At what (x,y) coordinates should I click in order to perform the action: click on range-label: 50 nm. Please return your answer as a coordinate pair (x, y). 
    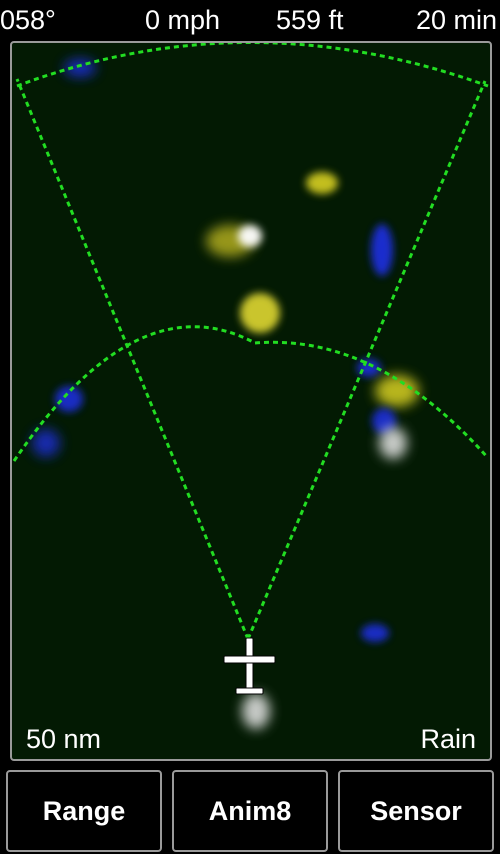
    Looking at the image, I should click on (64, 739).